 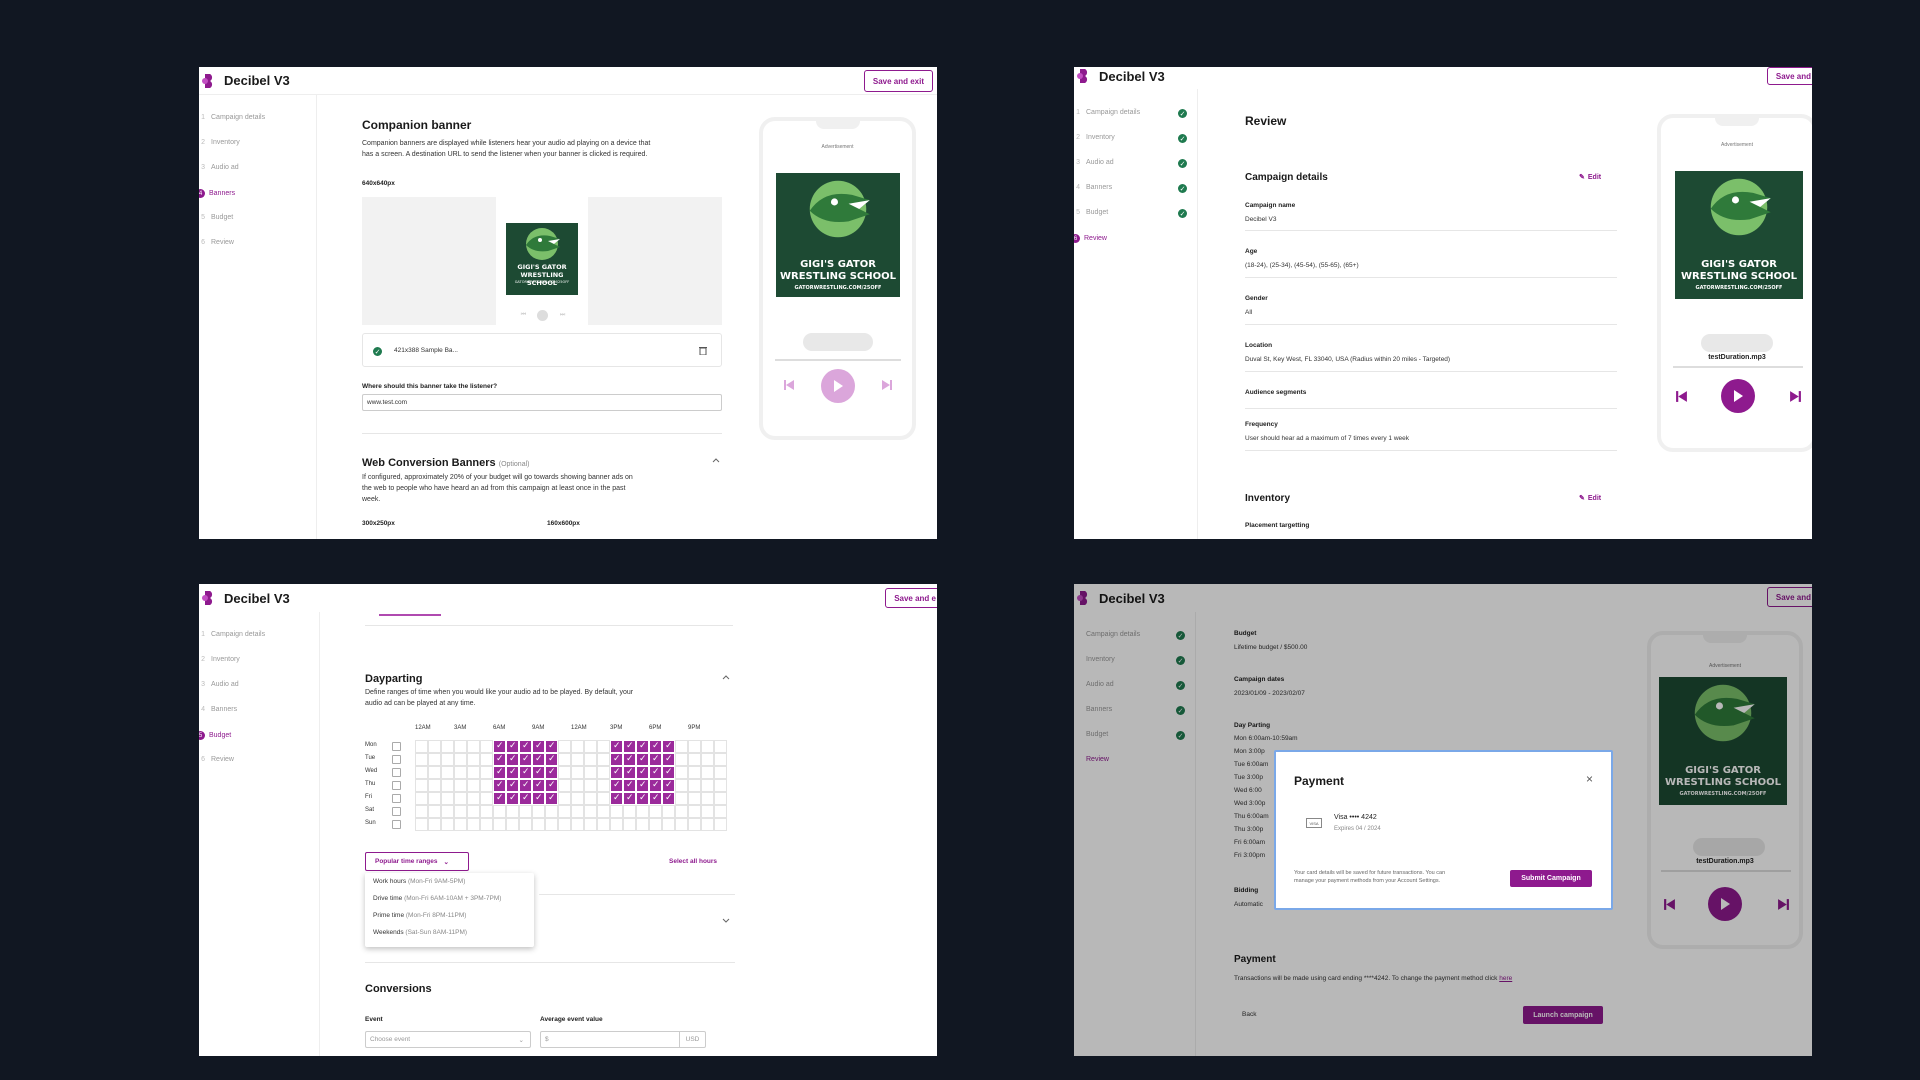 What do you see at coordinates (887, 385) in the screenshot?
I see `next-icon` at bounding box center [887, 385].